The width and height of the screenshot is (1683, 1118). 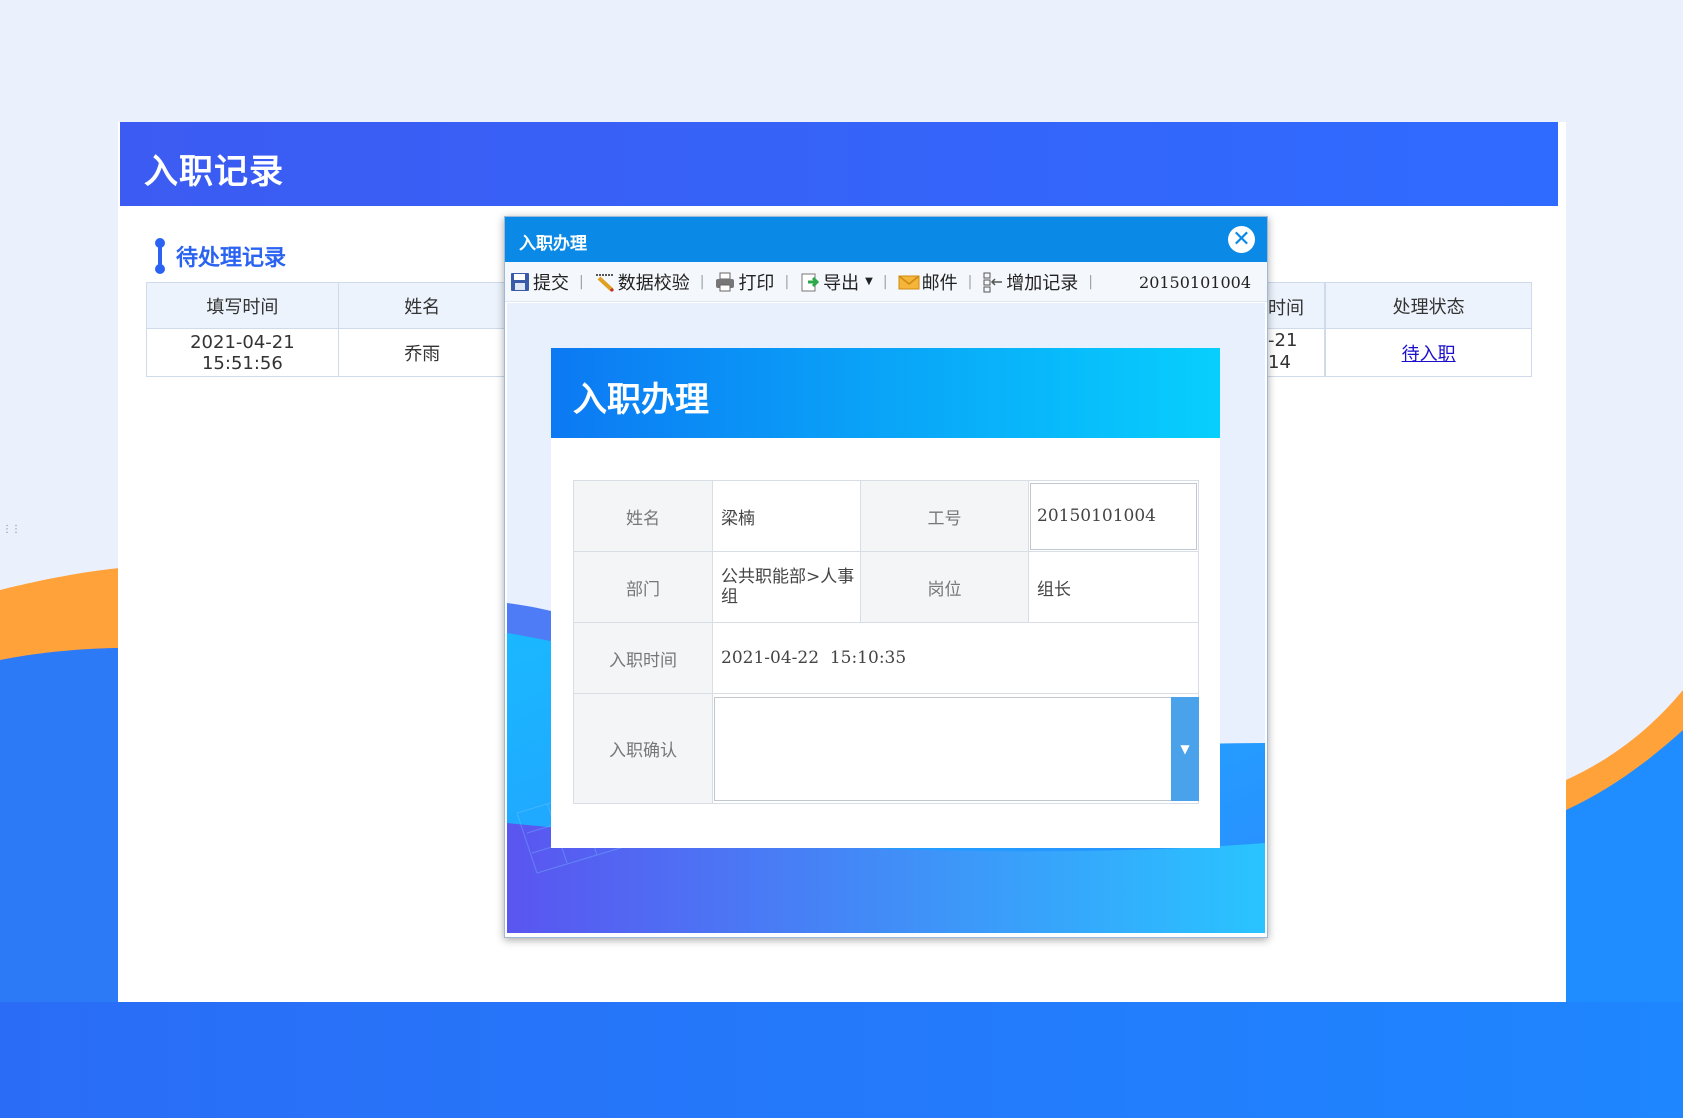 What do you see at coordinates (643, 516) in the screenshot?
I see `name-label: 姓名` at bounding box center [643, 516].